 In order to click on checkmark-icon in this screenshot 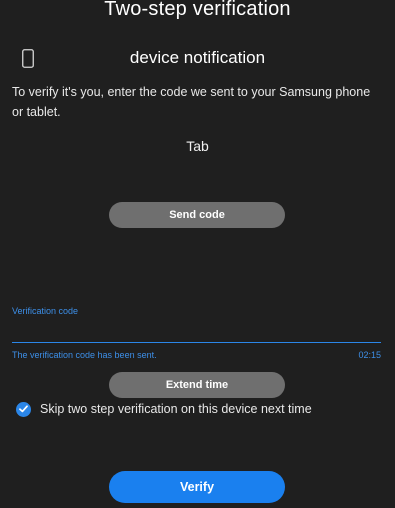, I will do `click(23, 409)`.